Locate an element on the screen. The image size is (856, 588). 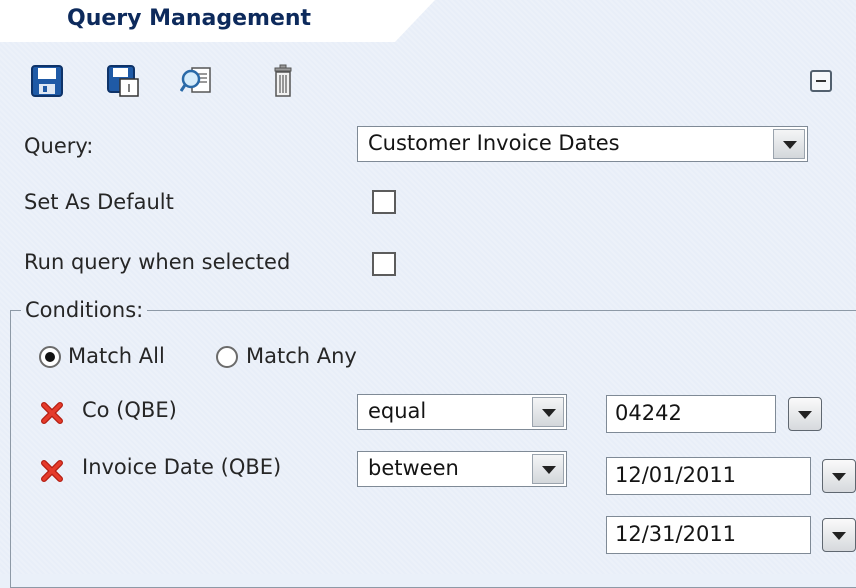
match-any-radio is located at coordinates (227, 357).